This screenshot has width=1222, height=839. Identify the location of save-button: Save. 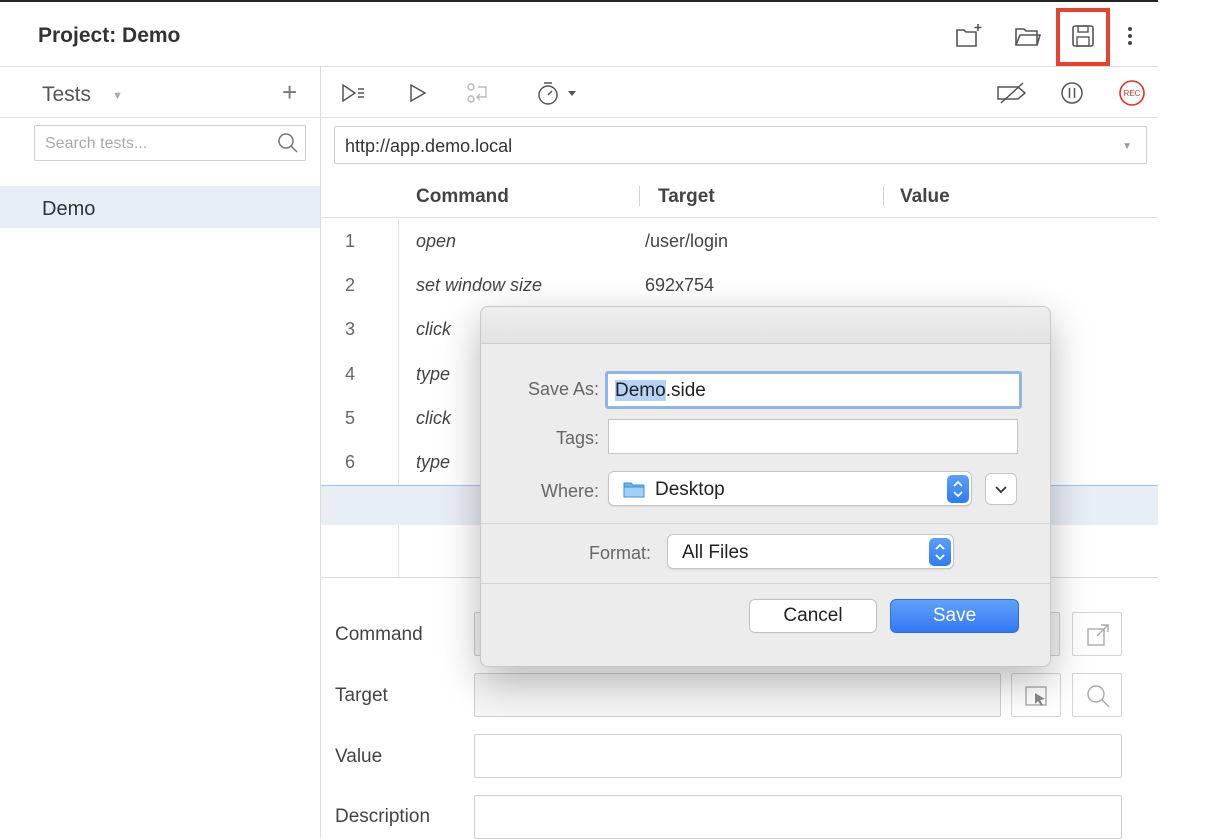
(954, 616).